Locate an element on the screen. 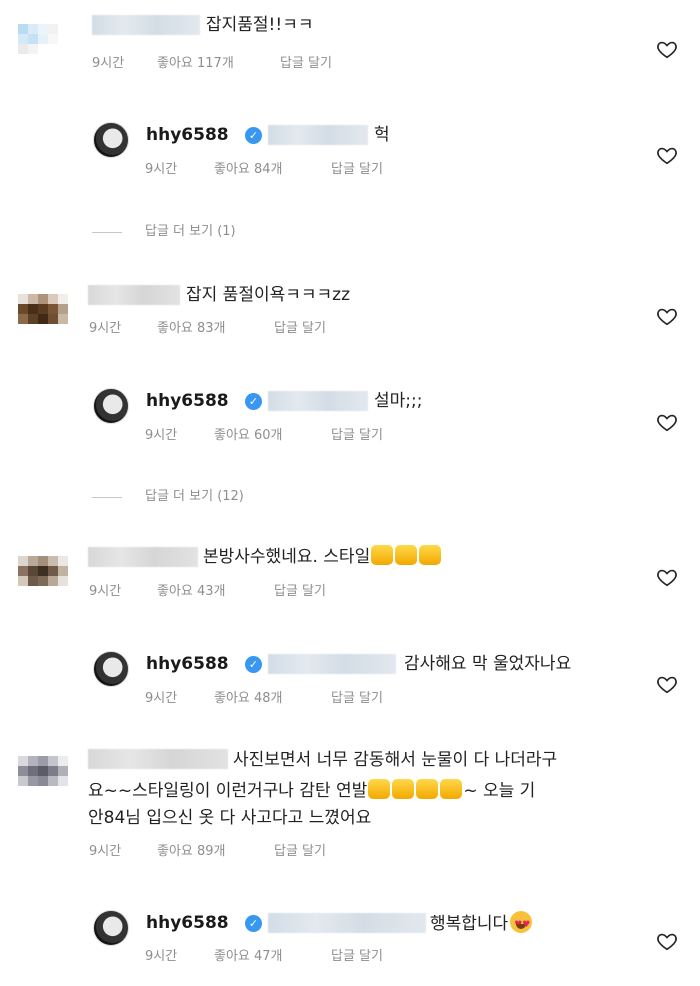  likes-count: 좋아요 48개 is located at coordinates (248, 699).